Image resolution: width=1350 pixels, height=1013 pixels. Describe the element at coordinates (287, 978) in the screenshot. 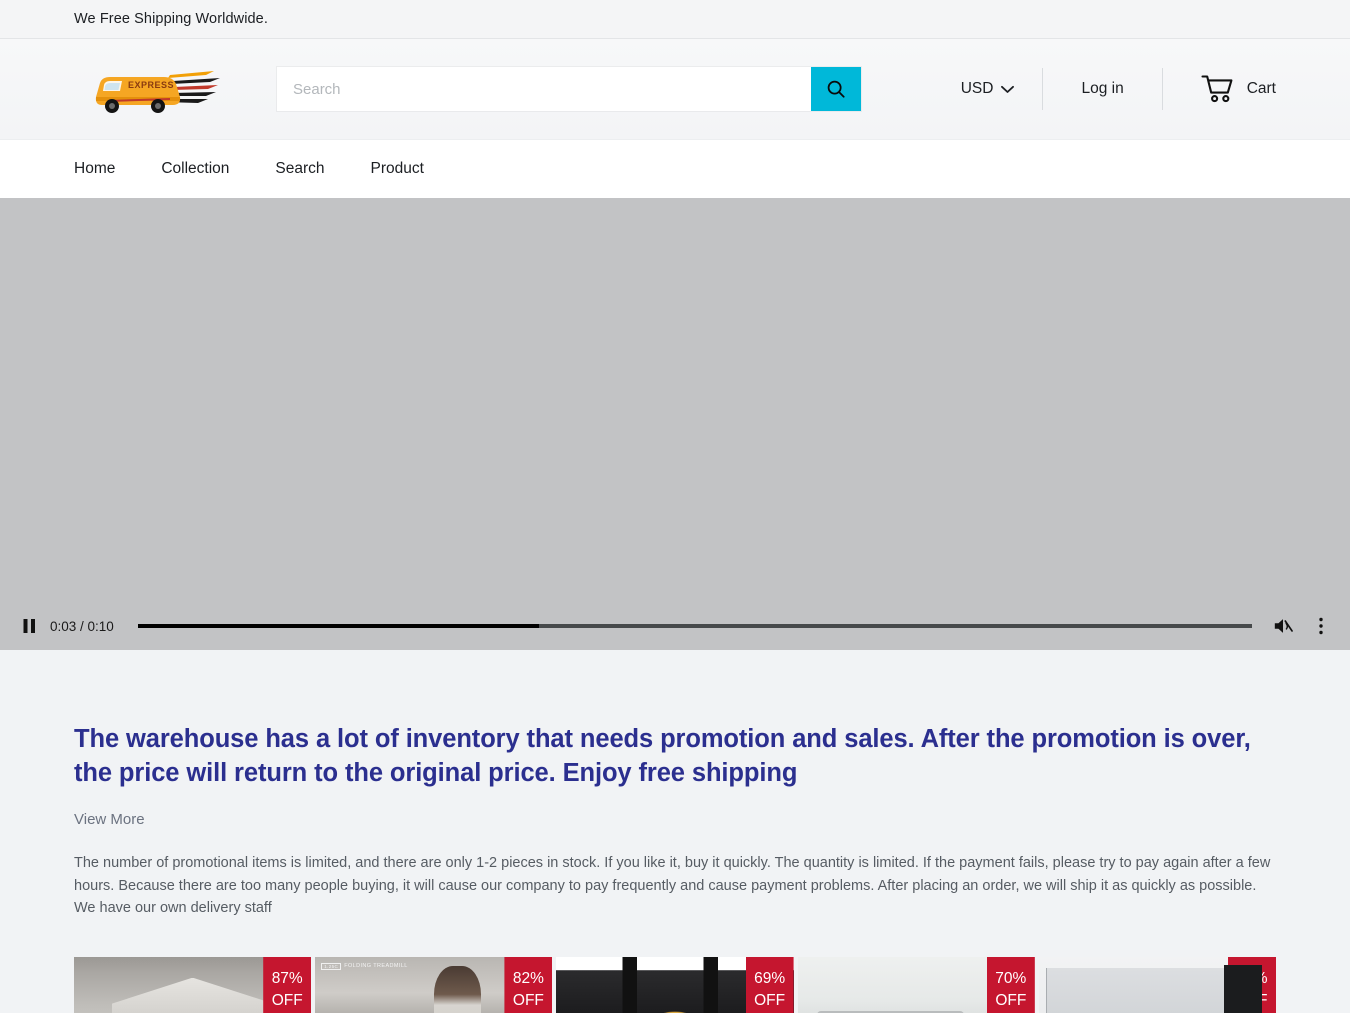

I see `discount-percent: 87%` at that location.